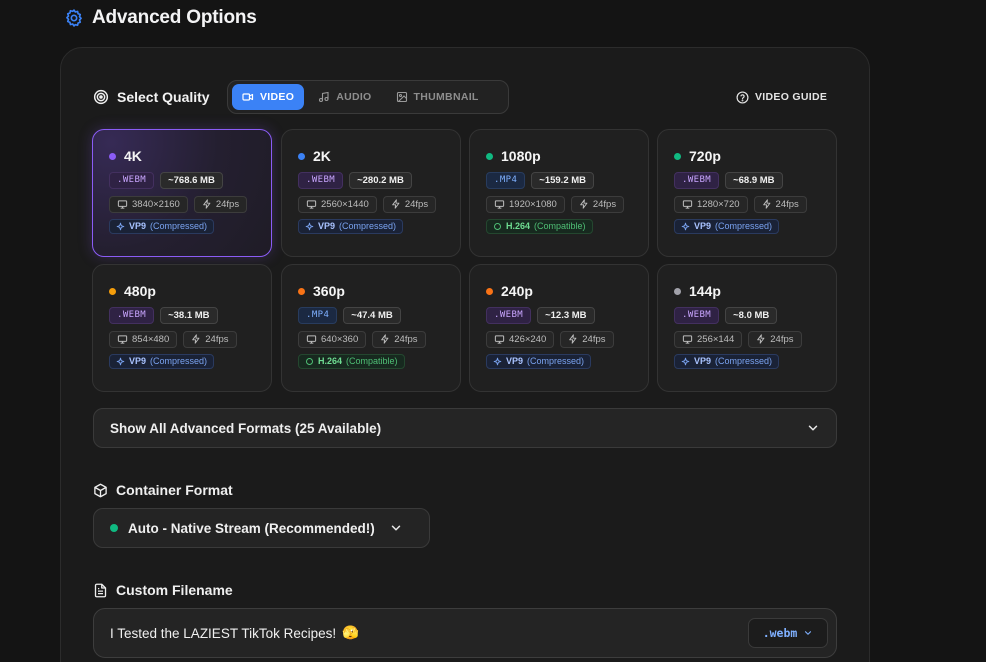  What do you see at coordinates (396, 528) in the screenshot?
I see `chevron-down-icon` at bounding box center [396, 528].